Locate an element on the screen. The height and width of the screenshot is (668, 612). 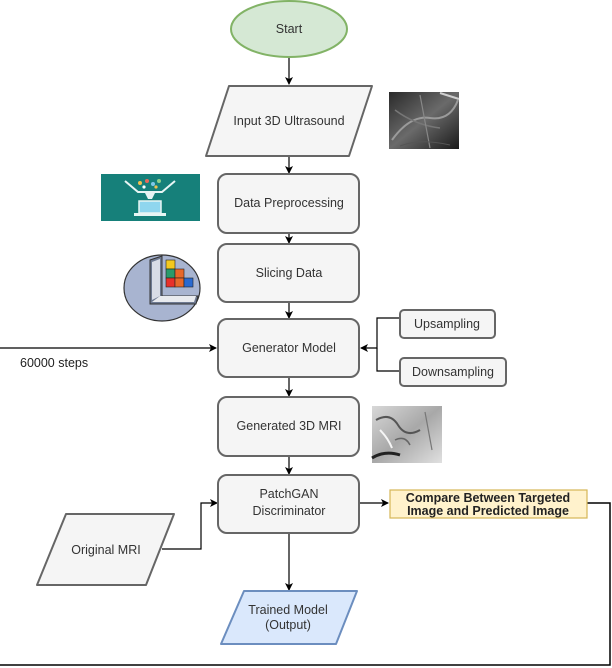
node-input: Input 3D Ultrasound is located at coordinates (289, 121).